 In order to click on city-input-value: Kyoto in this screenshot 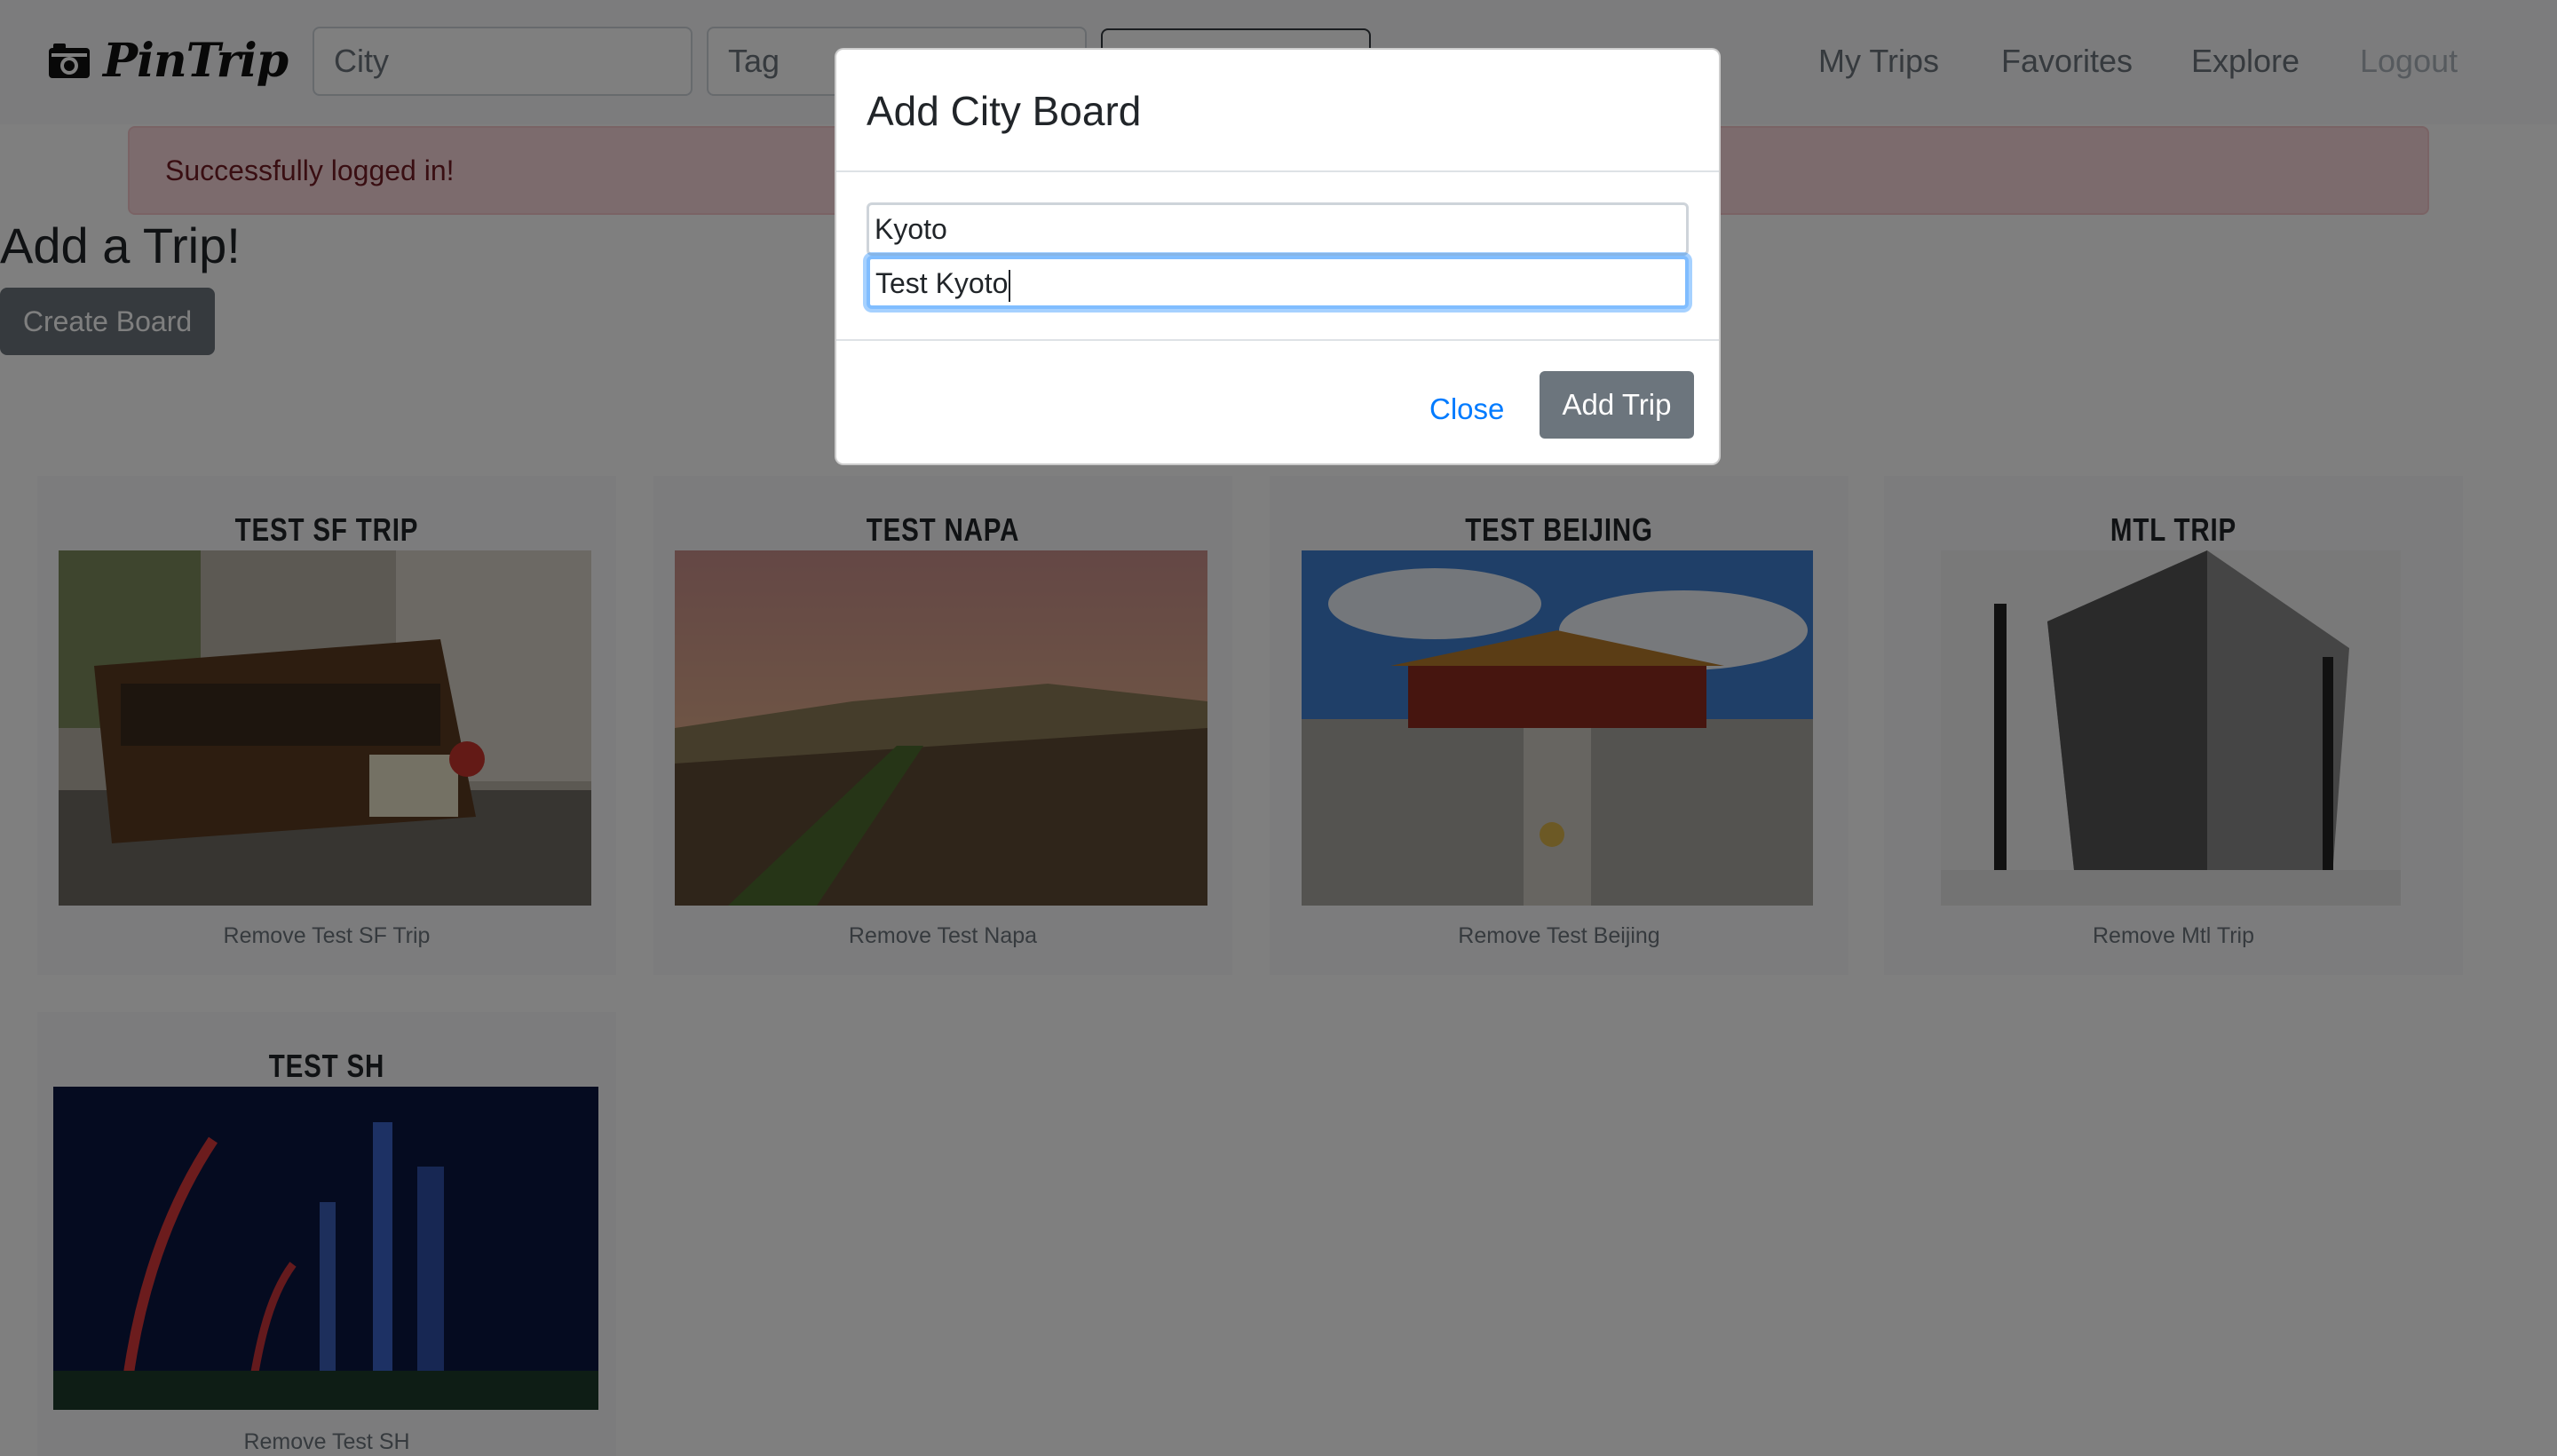, I will do `click(911, 229)`.